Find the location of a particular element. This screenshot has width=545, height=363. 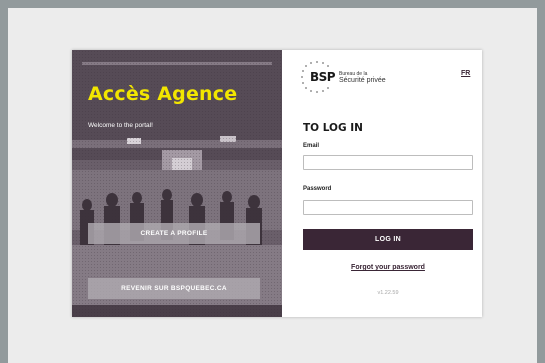

email-label: Email is located at coordinates (311, 146).